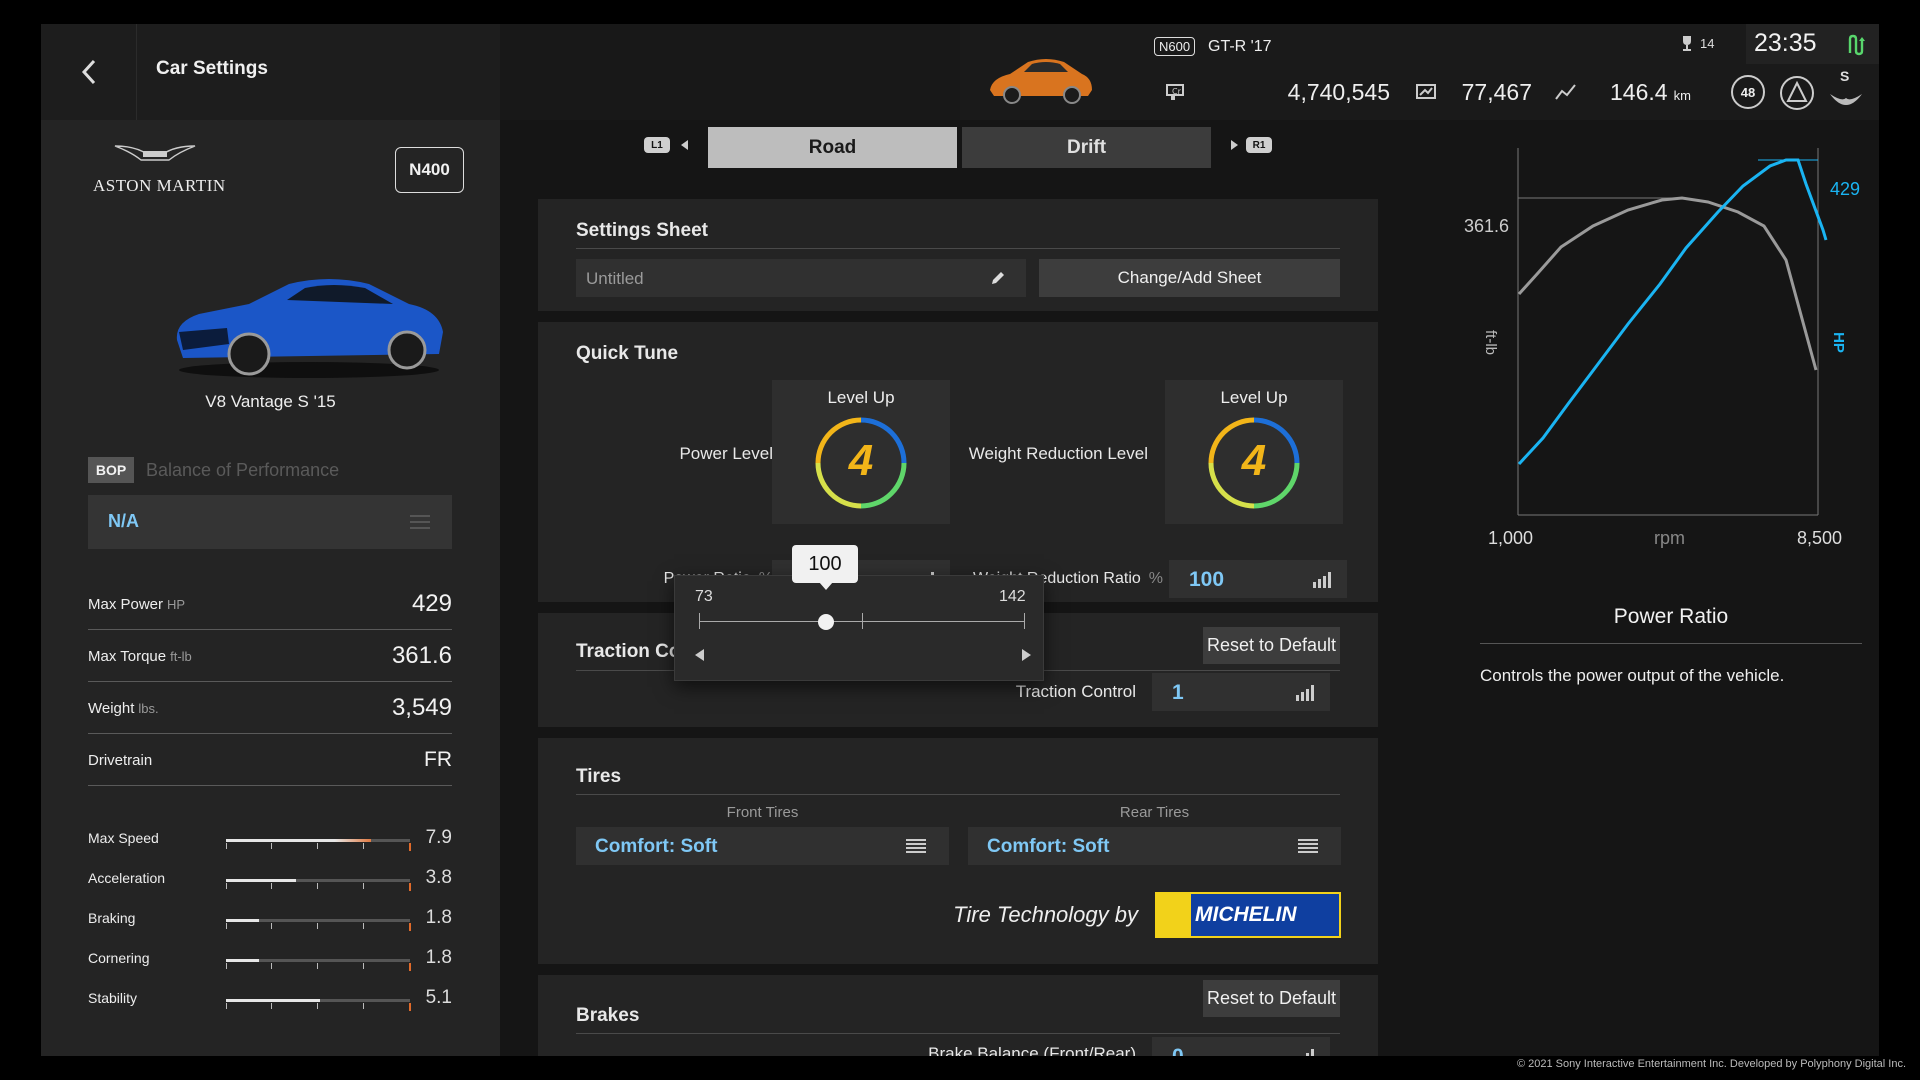 This screenshot has height=1080, width=1920. I want to click on stat-value: 3,549, so click(421, 707).